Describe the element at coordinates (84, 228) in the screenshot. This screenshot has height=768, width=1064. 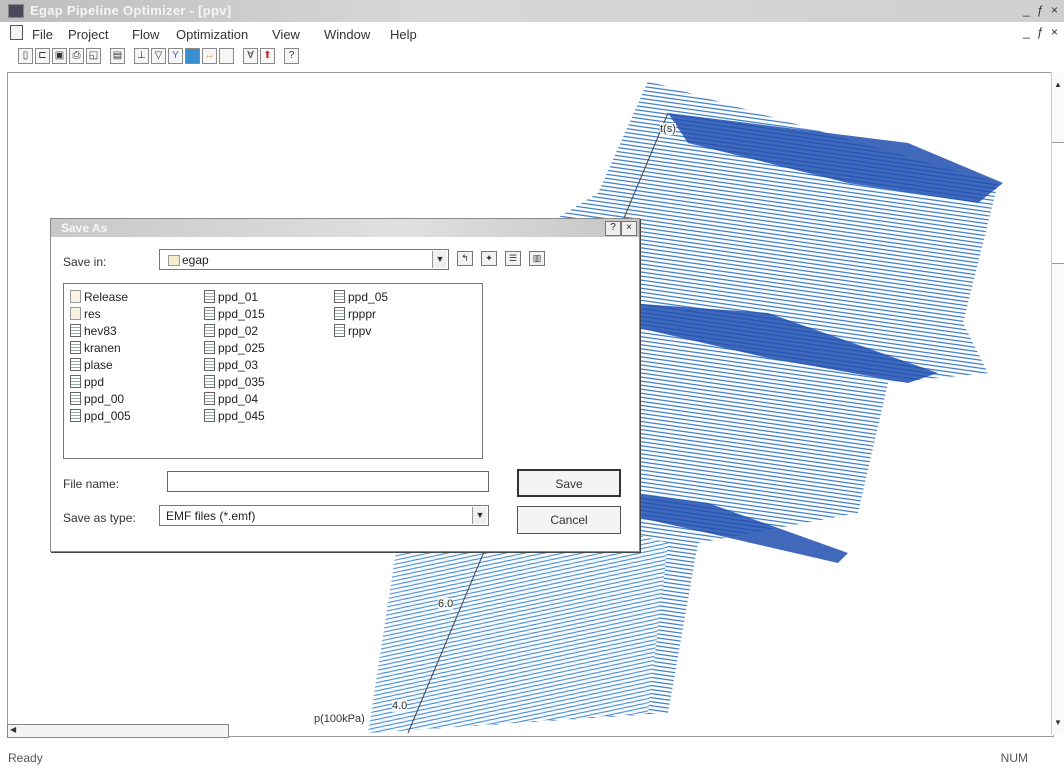
I see `dialog-title: Save As` at that location.